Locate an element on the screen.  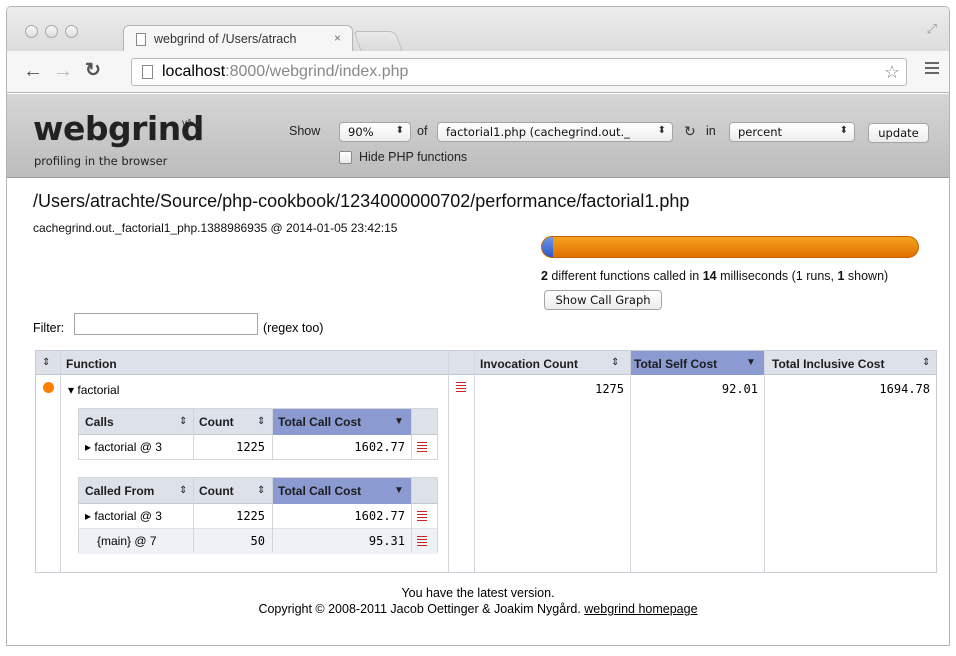
column-function: Function is located at coordinates (91, 363).